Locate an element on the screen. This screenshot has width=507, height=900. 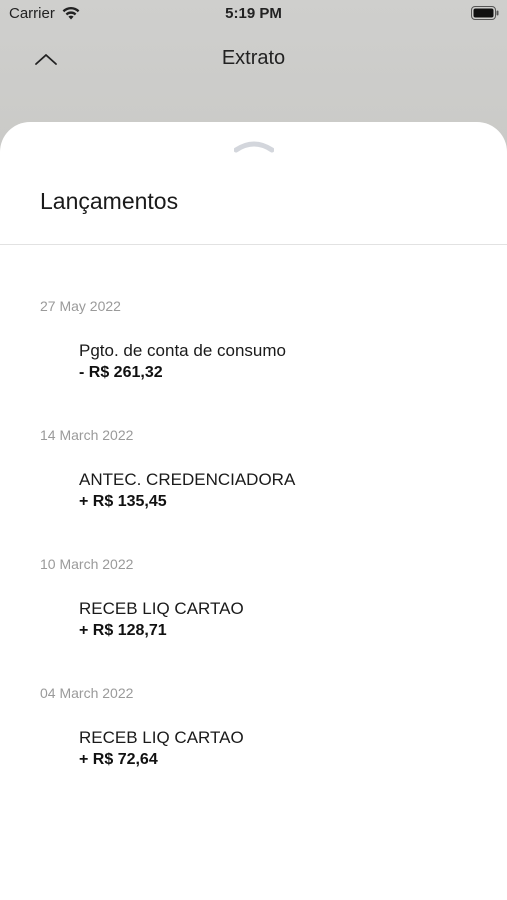
transaction-date: 04 March 2022 is located at coordinates (87, 693).